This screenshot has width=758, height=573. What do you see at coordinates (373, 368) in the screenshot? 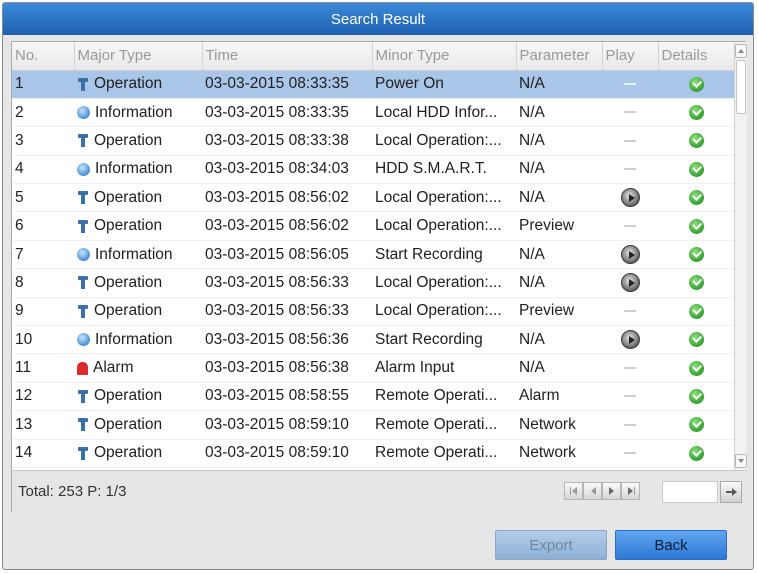
I see `table-row: 11 Alarm 03-03-2015 08:56:38 Alarm Input N/A` at bounding box center [373, 368].